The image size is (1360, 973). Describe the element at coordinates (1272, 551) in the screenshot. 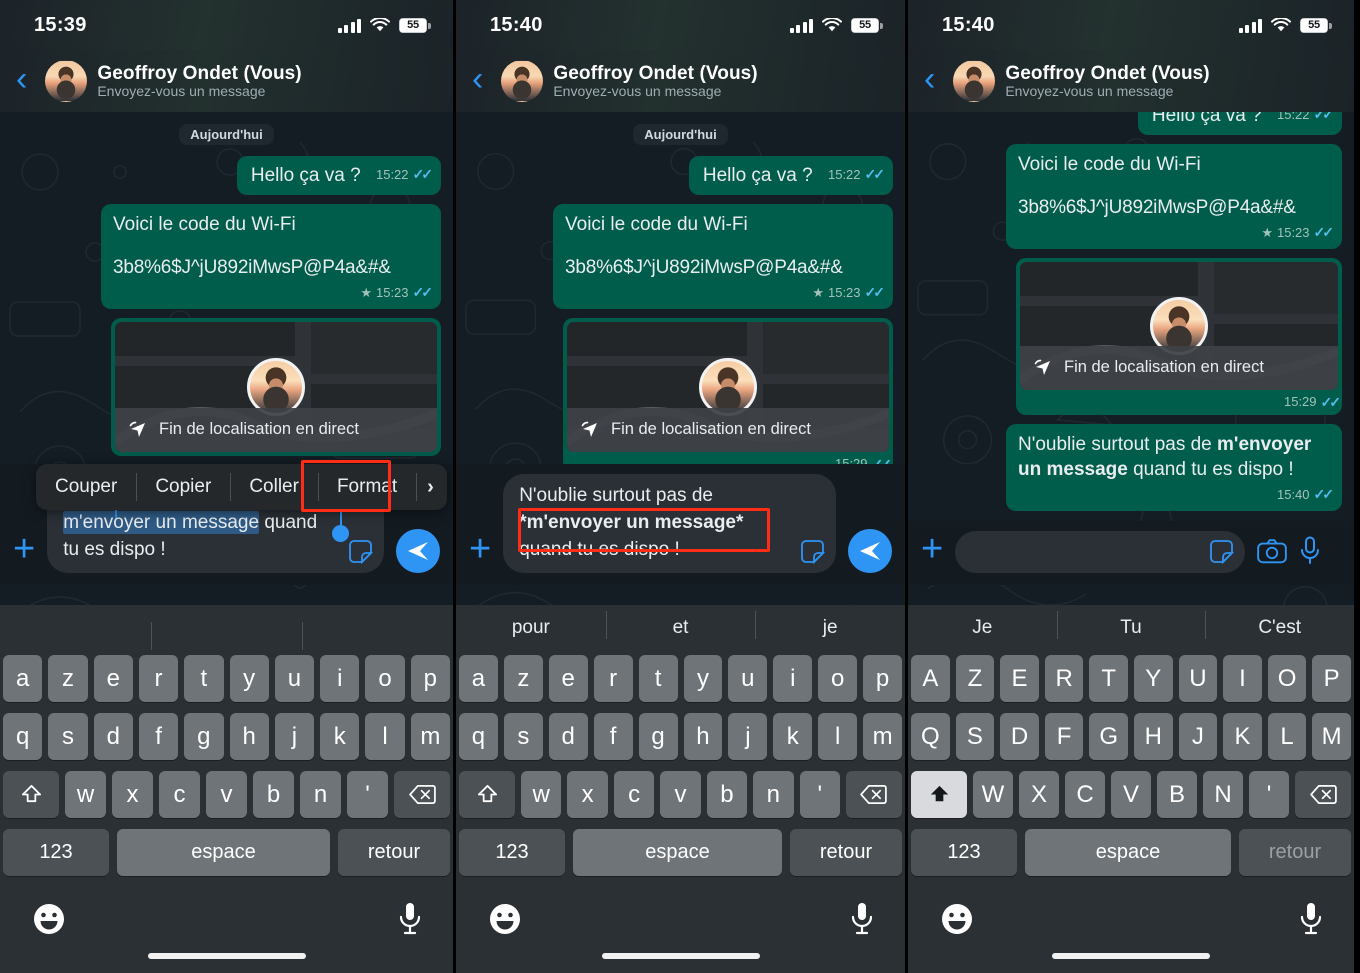

I see `camera-icon` at that location.